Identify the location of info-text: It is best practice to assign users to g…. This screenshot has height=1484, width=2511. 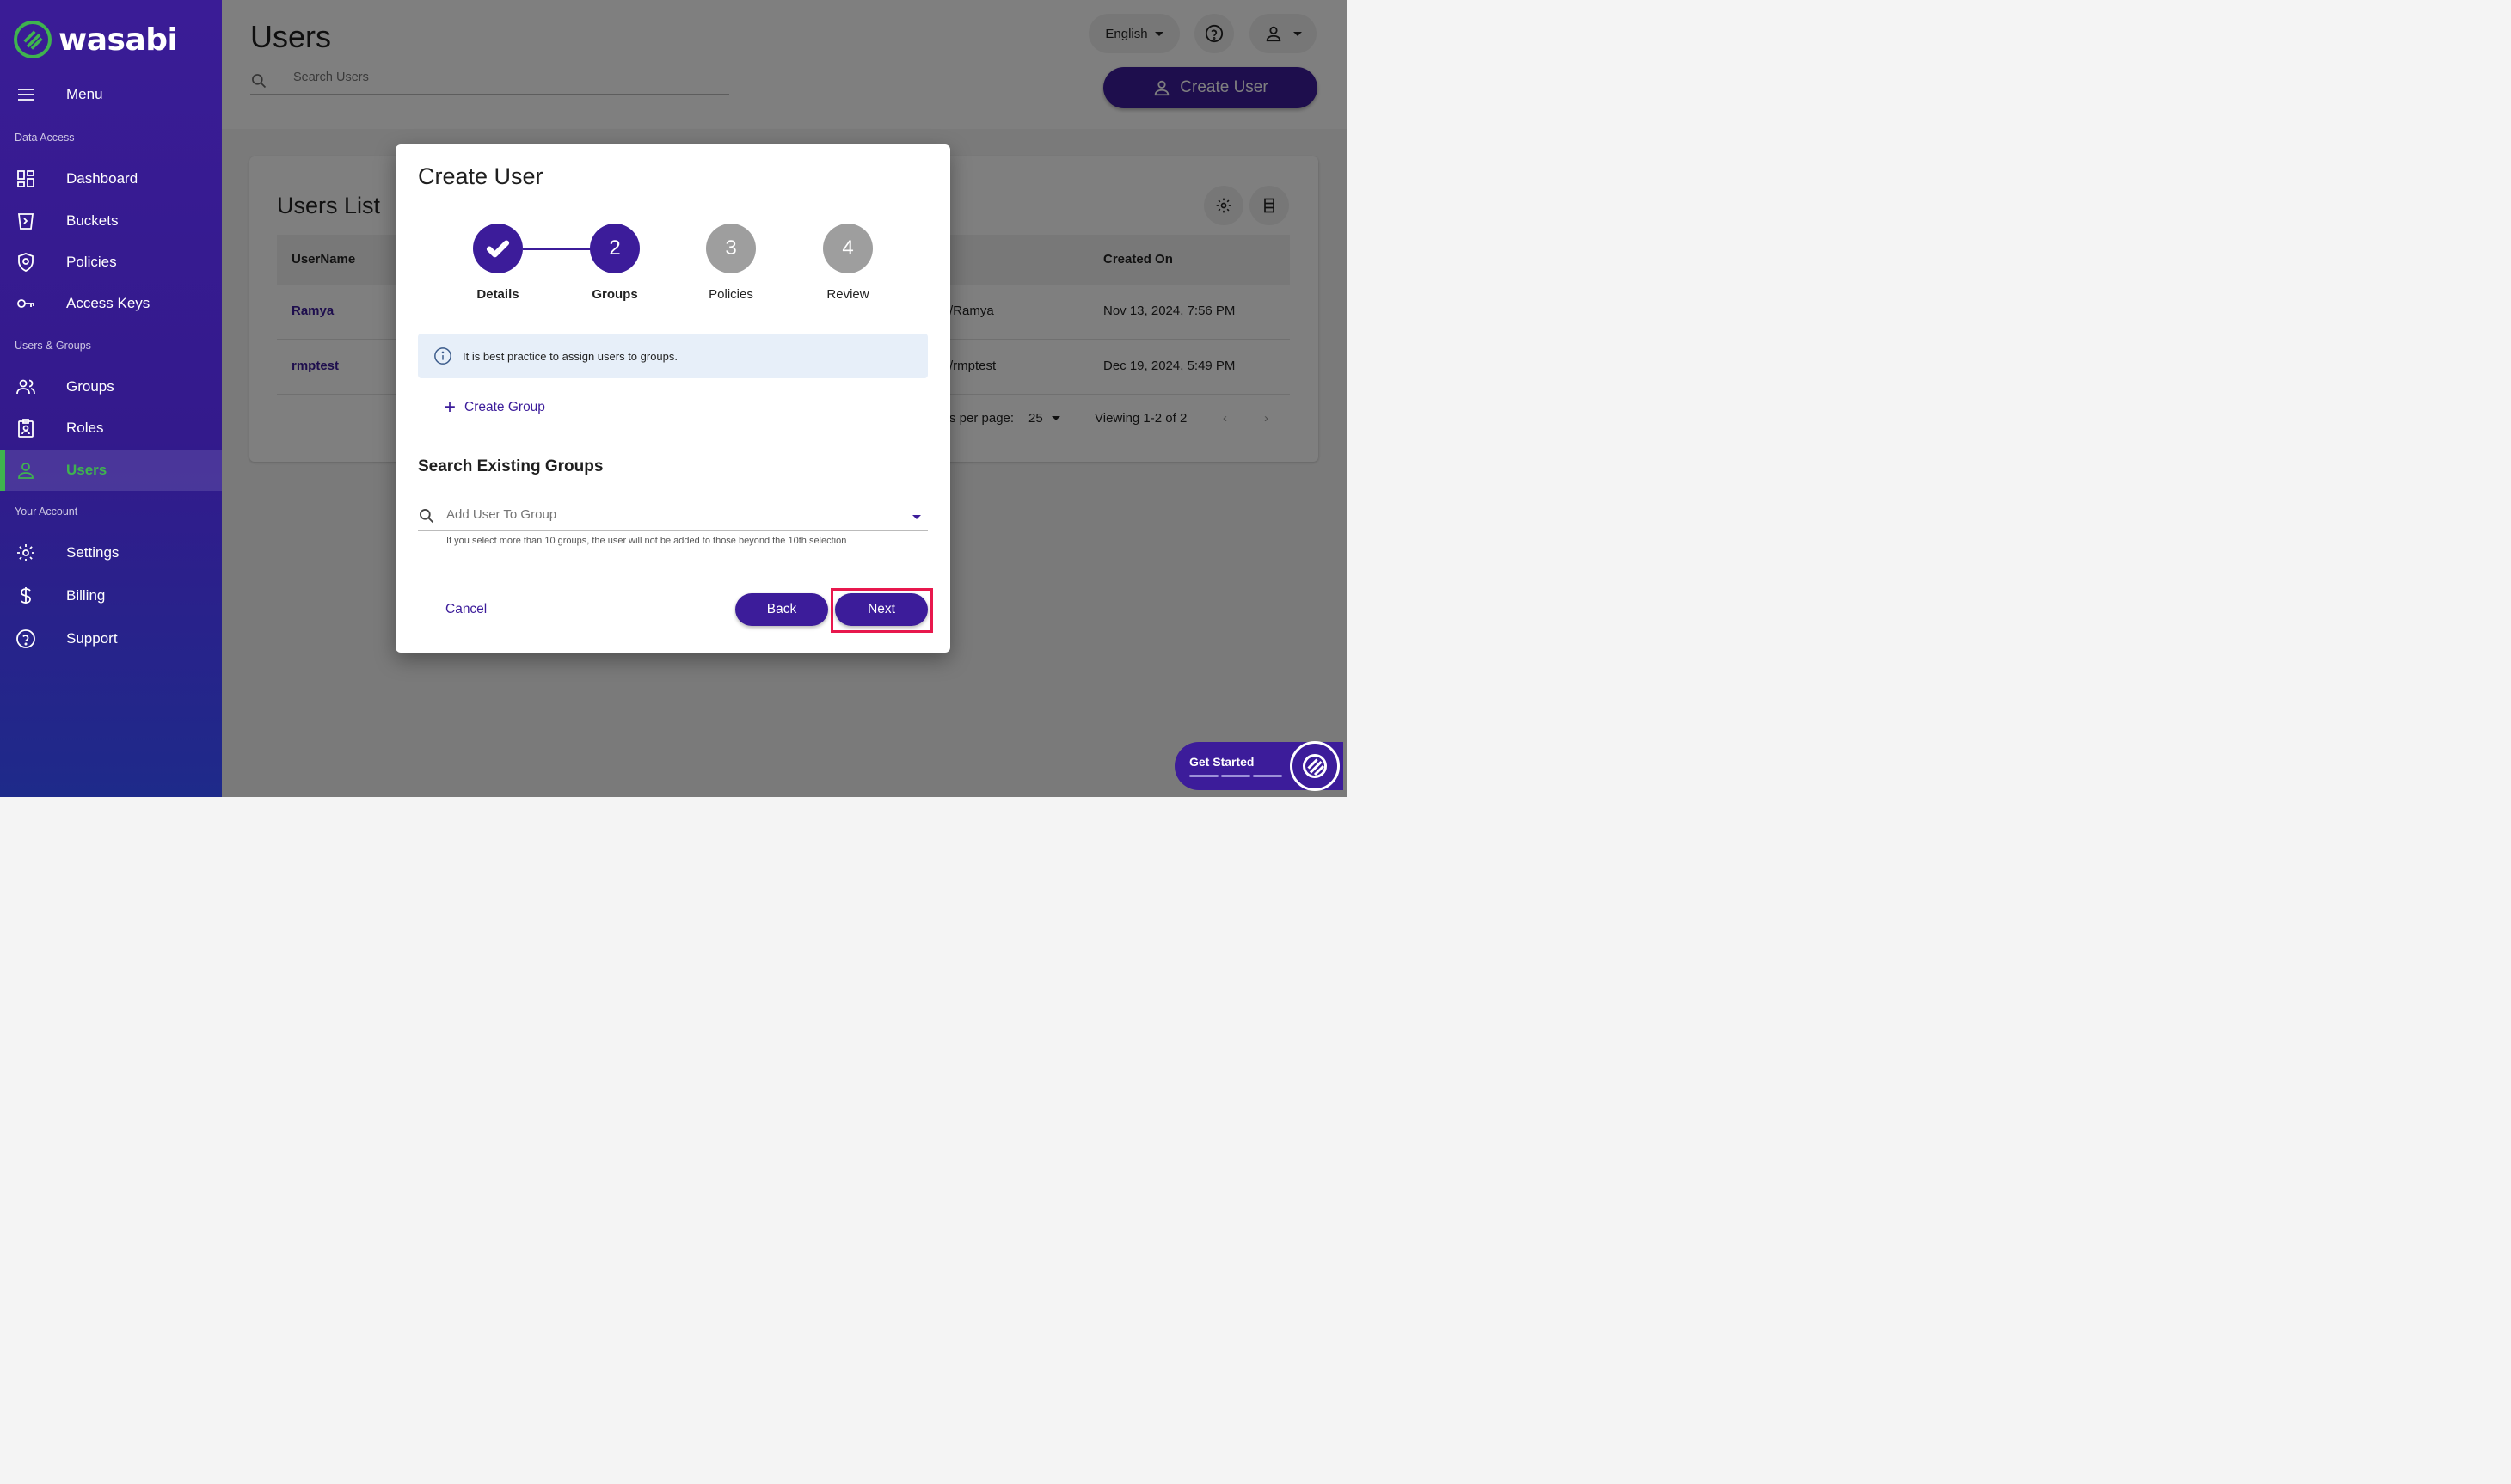
(570, 356).